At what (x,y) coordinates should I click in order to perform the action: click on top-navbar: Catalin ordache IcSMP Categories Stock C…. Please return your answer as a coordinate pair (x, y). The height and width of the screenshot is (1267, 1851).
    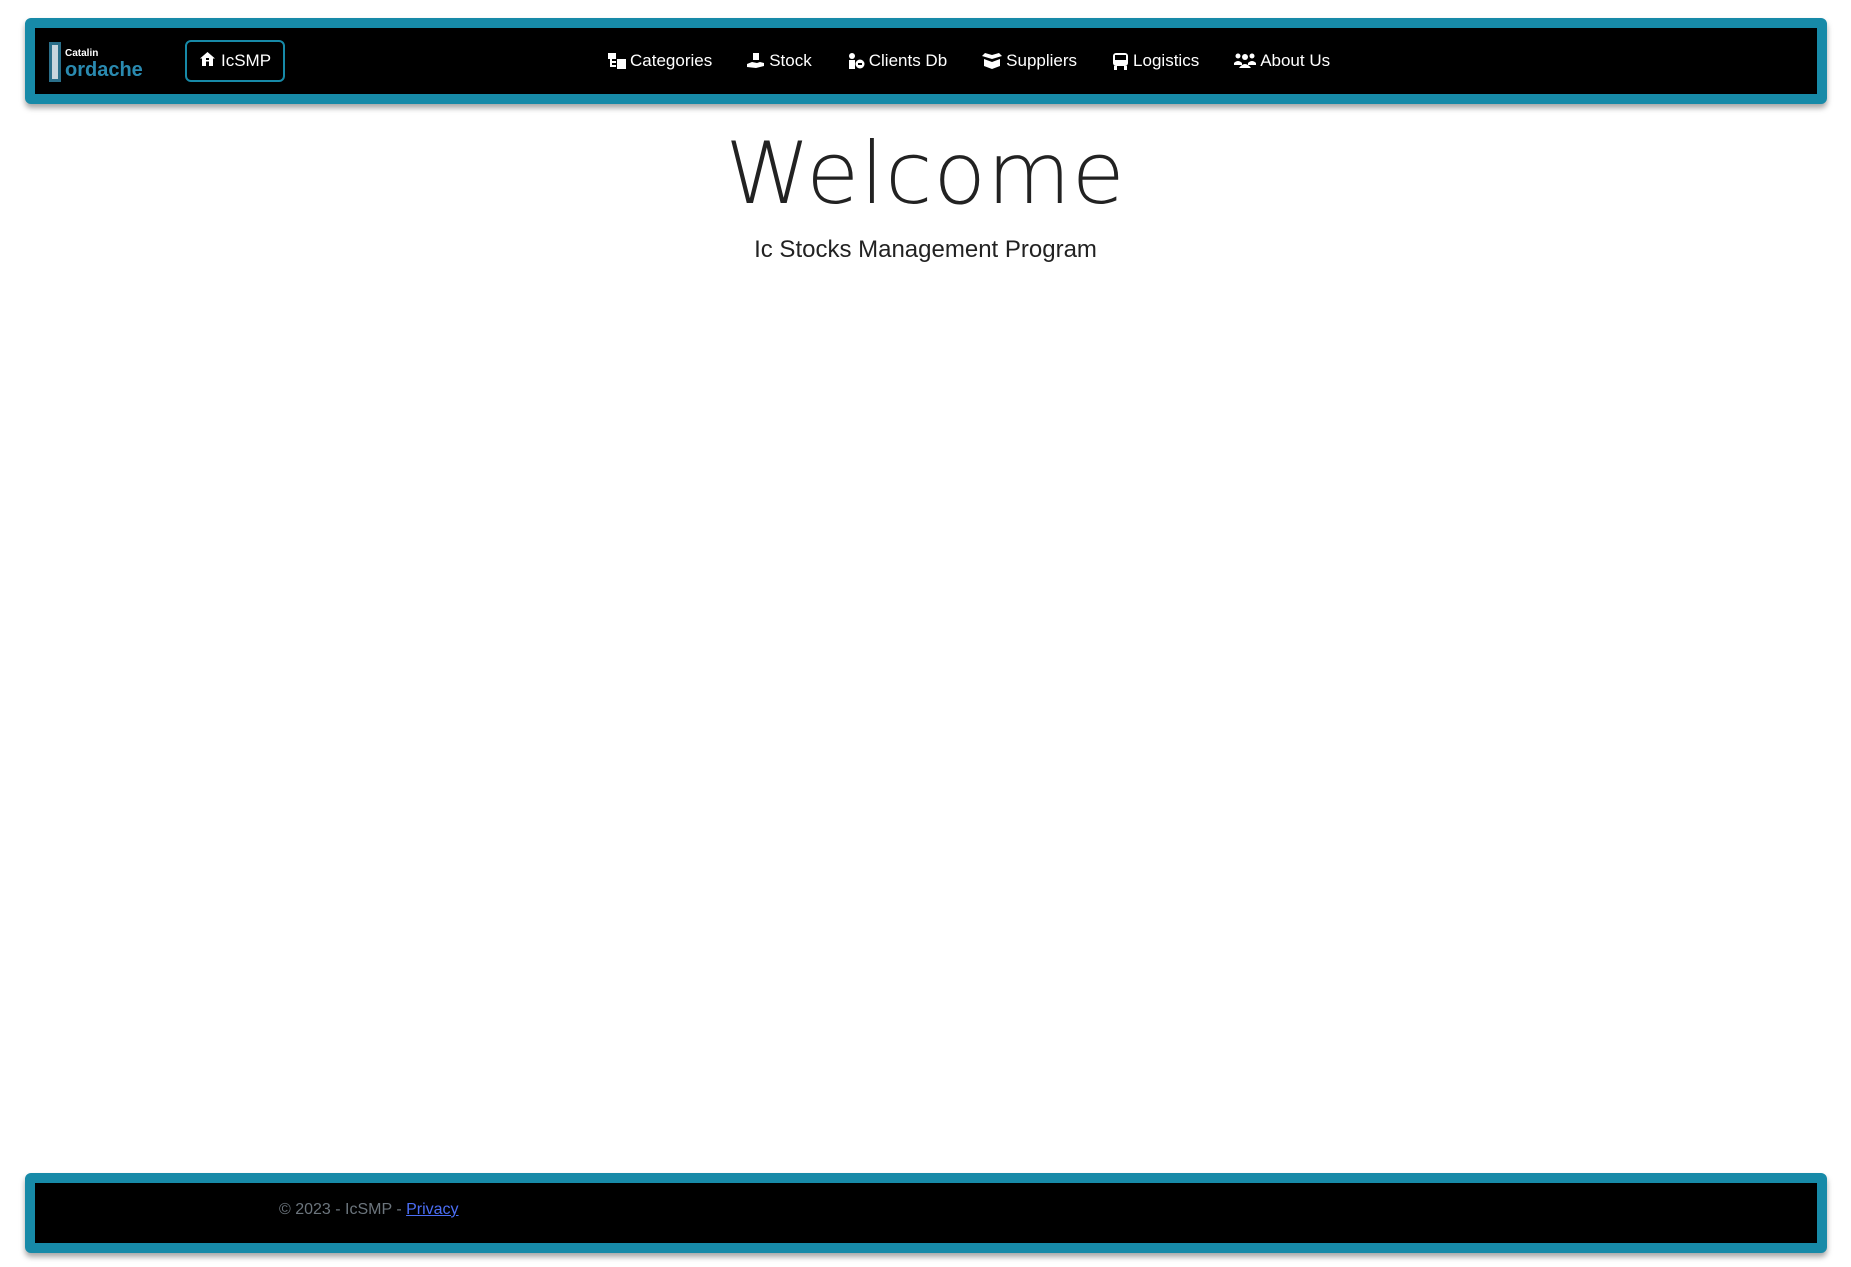
    Looking at the image, I should click on (926, 61).